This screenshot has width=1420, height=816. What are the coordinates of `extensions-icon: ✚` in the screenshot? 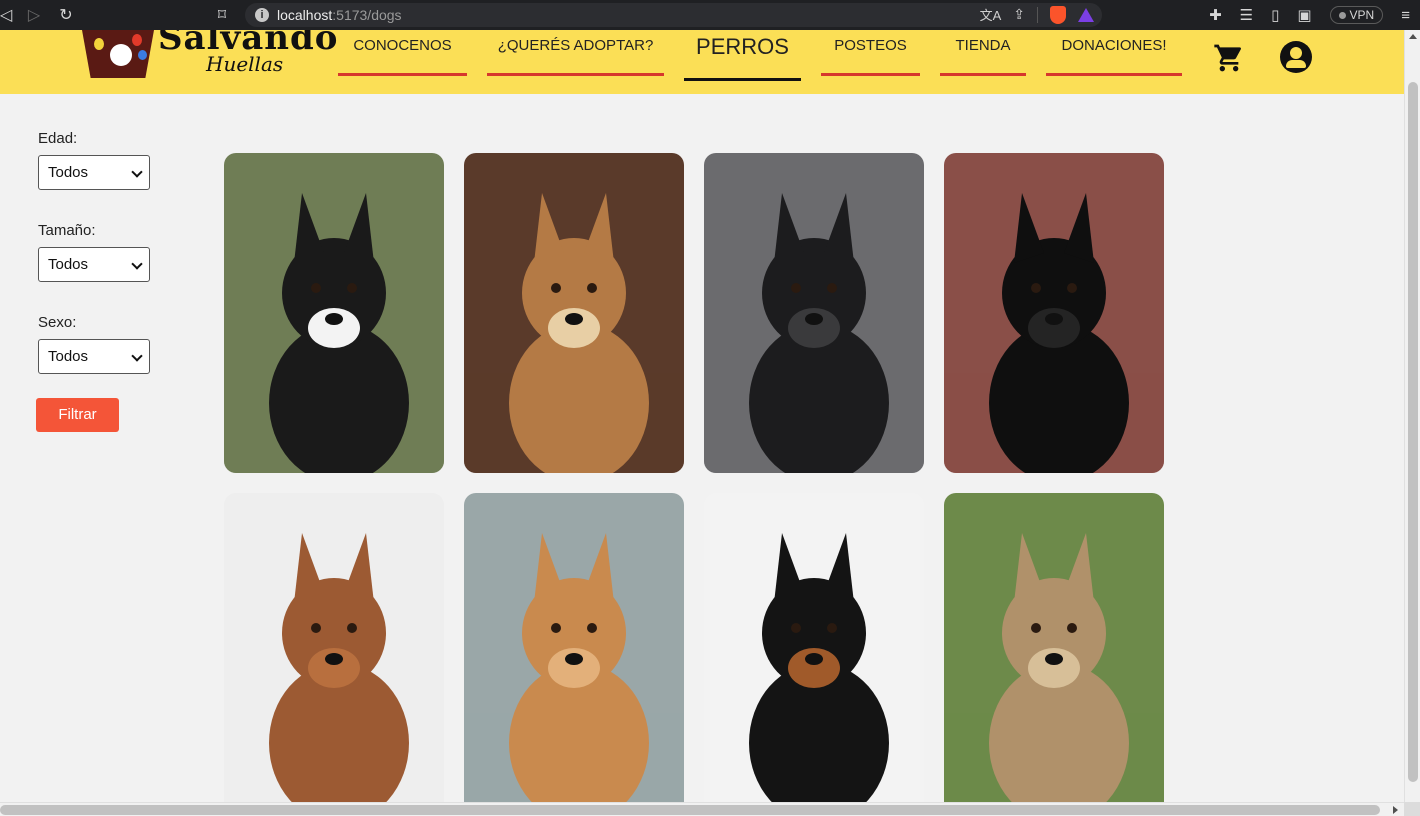 It's located at (1215, 15).